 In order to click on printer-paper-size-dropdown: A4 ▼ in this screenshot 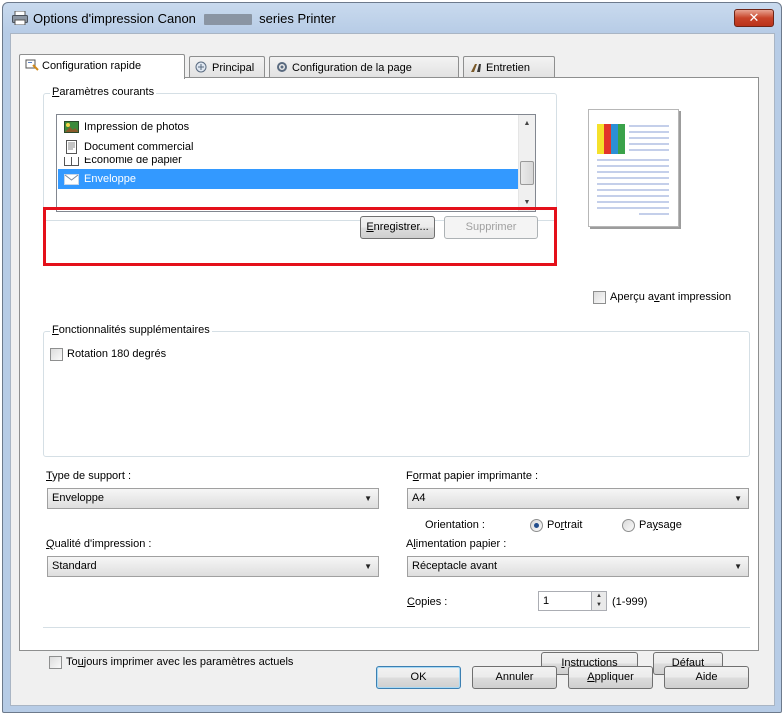, I will do `click(578, 498)`.